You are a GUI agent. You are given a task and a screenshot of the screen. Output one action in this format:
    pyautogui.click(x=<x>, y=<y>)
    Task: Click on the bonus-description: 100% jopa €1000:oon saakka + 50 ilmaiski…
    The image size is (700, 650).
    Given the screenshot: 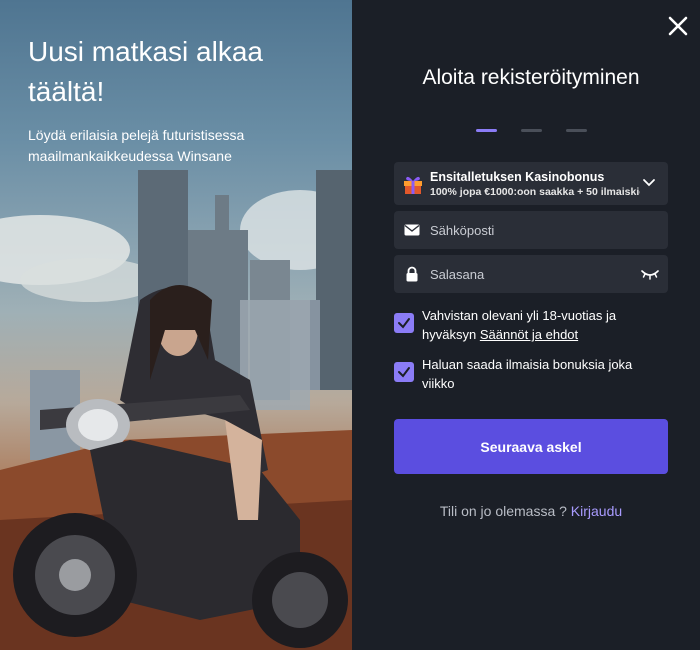 What is the action you would take?
    pyautogui.click(x=535, y=191)
    